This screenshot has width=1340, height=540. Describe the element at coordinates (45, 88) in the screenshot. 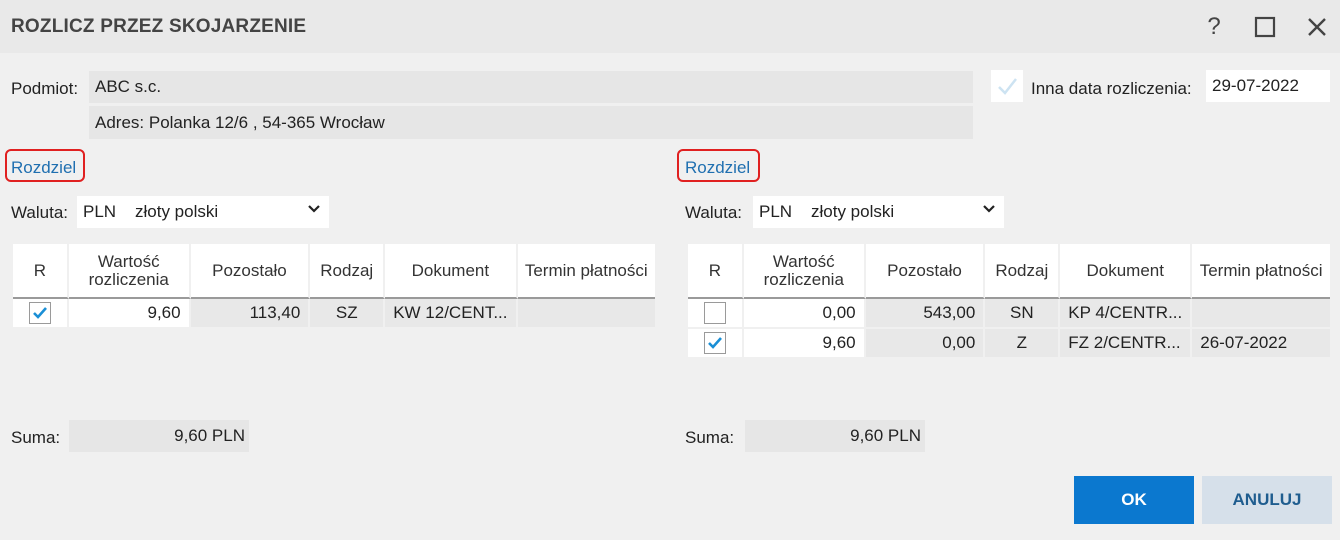

I see `podmiot-label: Podmiot:` at that location.